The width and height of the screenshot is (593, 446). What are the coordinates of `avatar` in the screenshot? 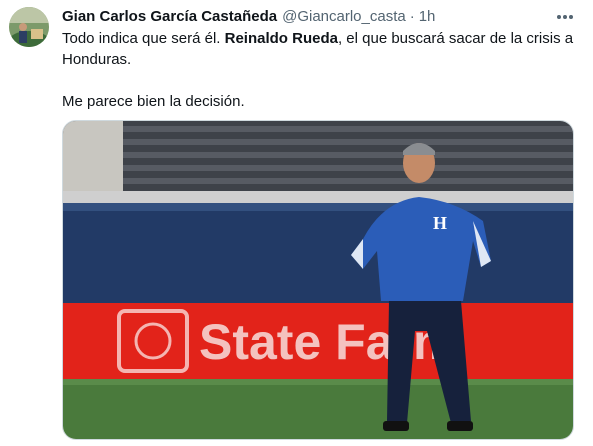 It's located at (29, 27).